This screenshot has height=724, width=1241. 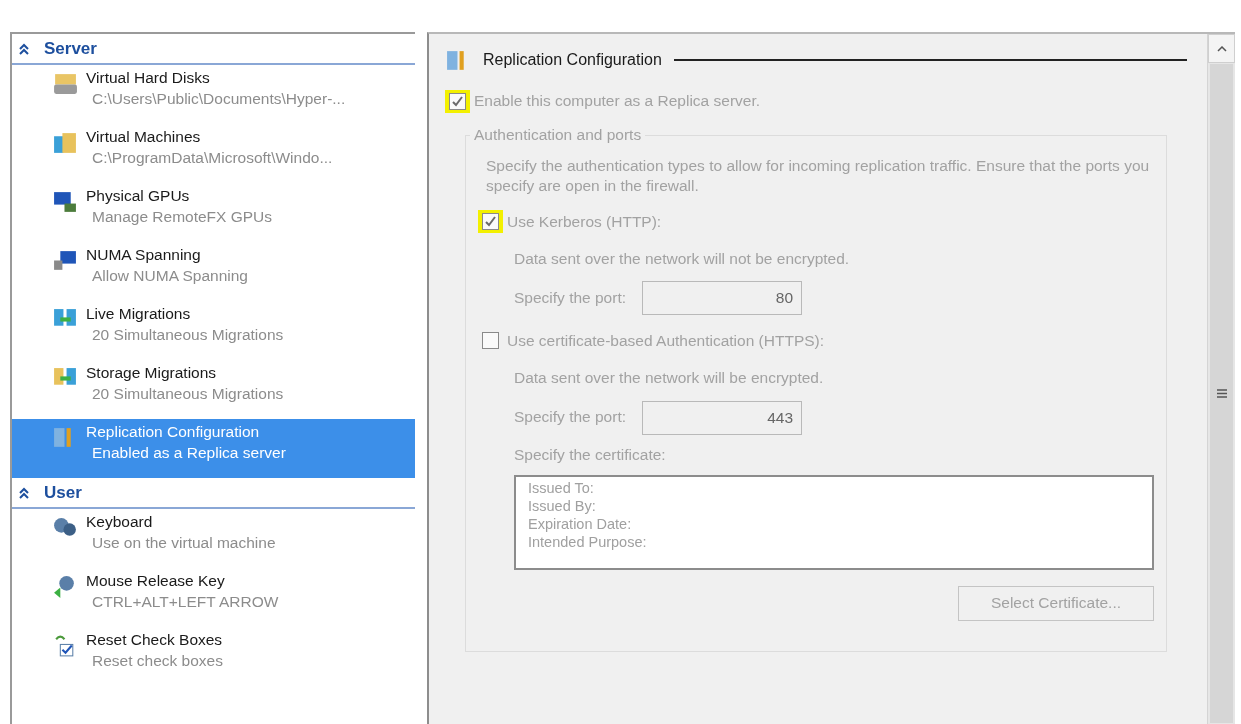 I want to click on field-label: Specify the certificate:, so click(x=590, y=454).